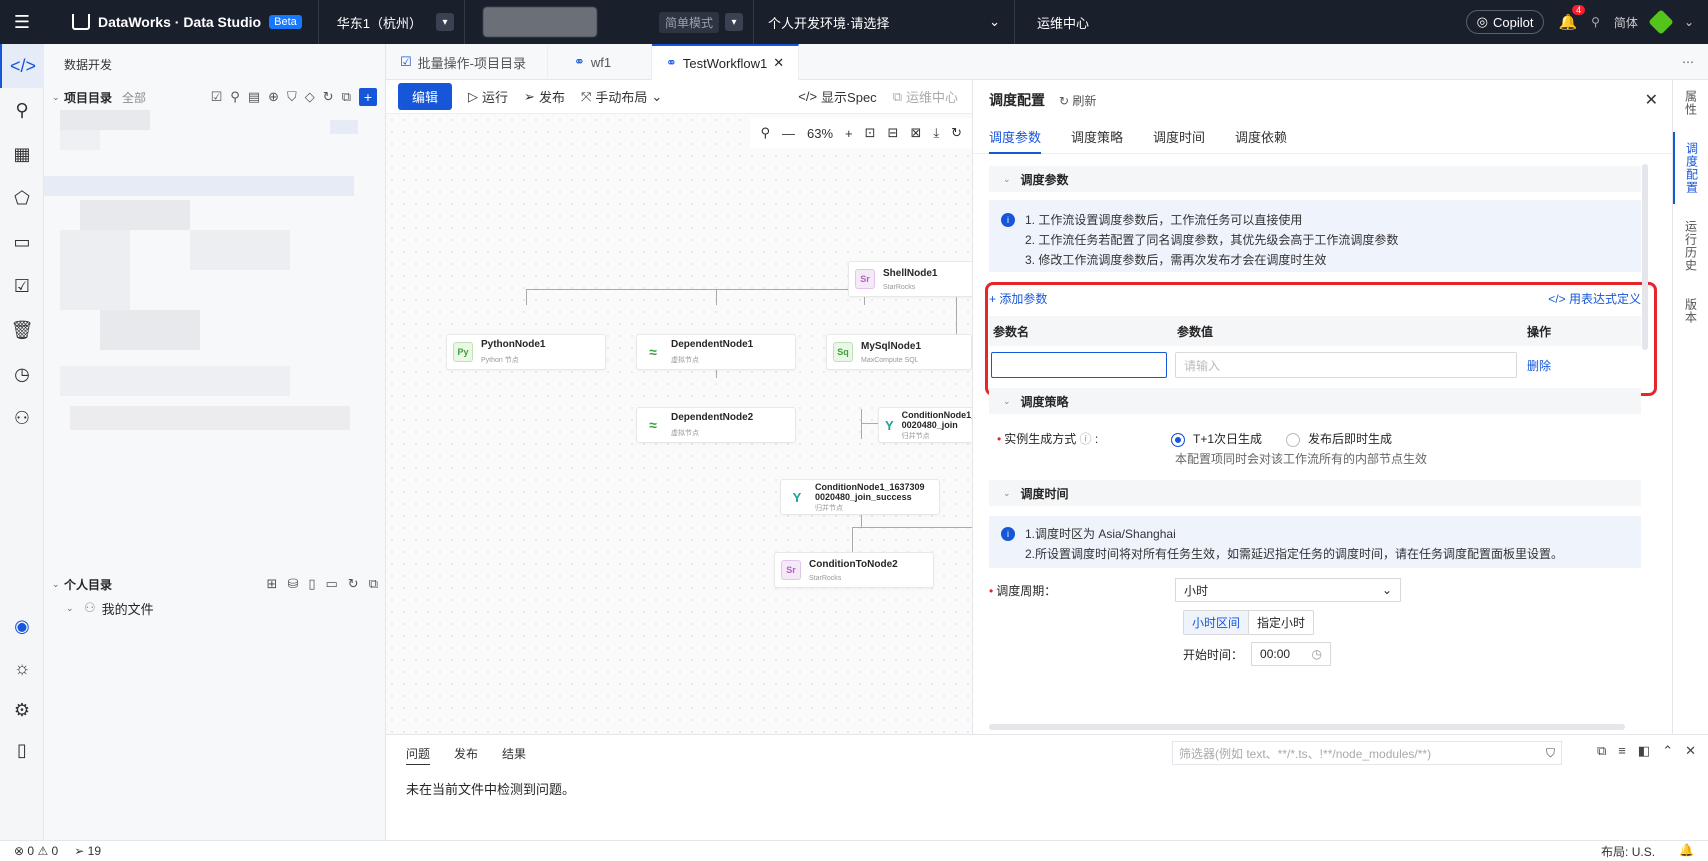  Describe the element at coordinates (466, 755) in the screenshot. I see `tab-publish: 发布` at that location.